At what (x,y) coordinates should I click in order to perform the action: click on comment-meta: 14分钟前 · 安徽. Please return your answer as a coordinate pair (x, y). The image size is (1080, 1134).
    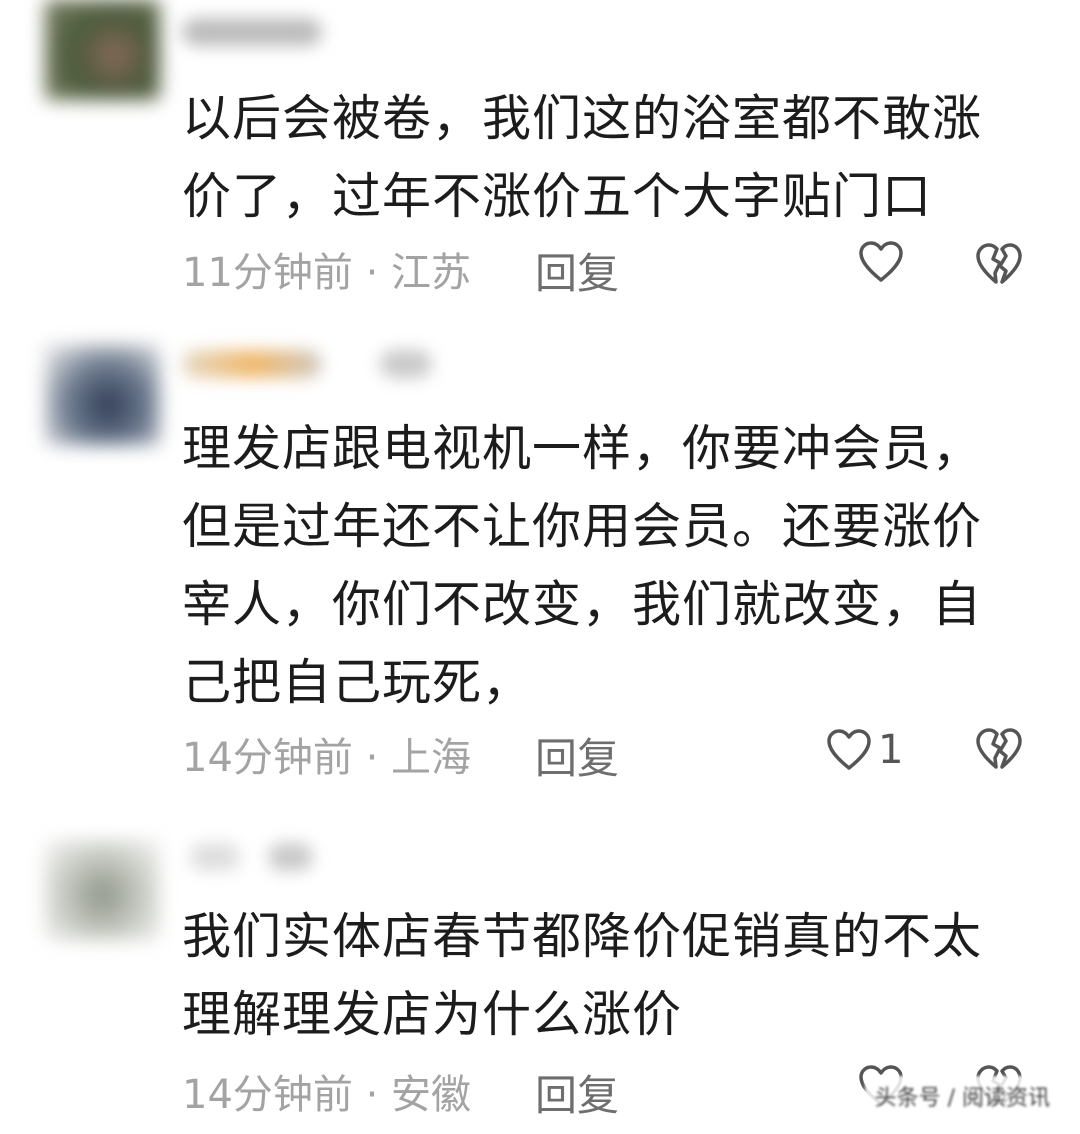
    Looking at the image, I should click on (326, 1091).